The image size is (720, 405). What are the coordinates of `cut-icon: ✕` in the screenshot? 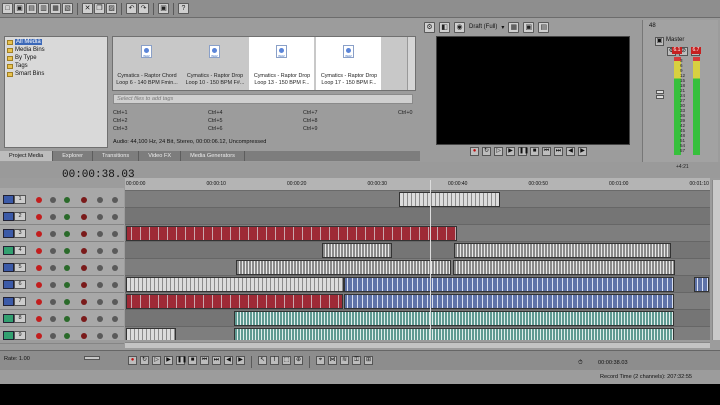 It's located at (87, 8).